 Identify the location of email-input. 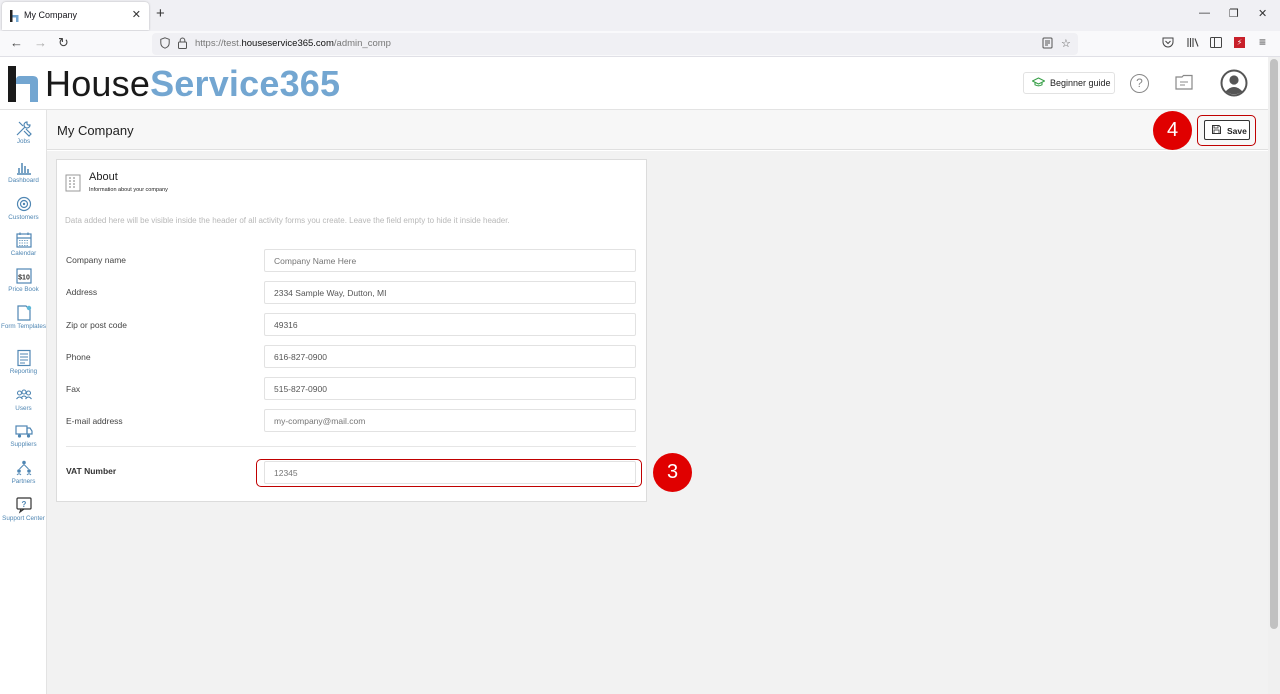
(450, 420).